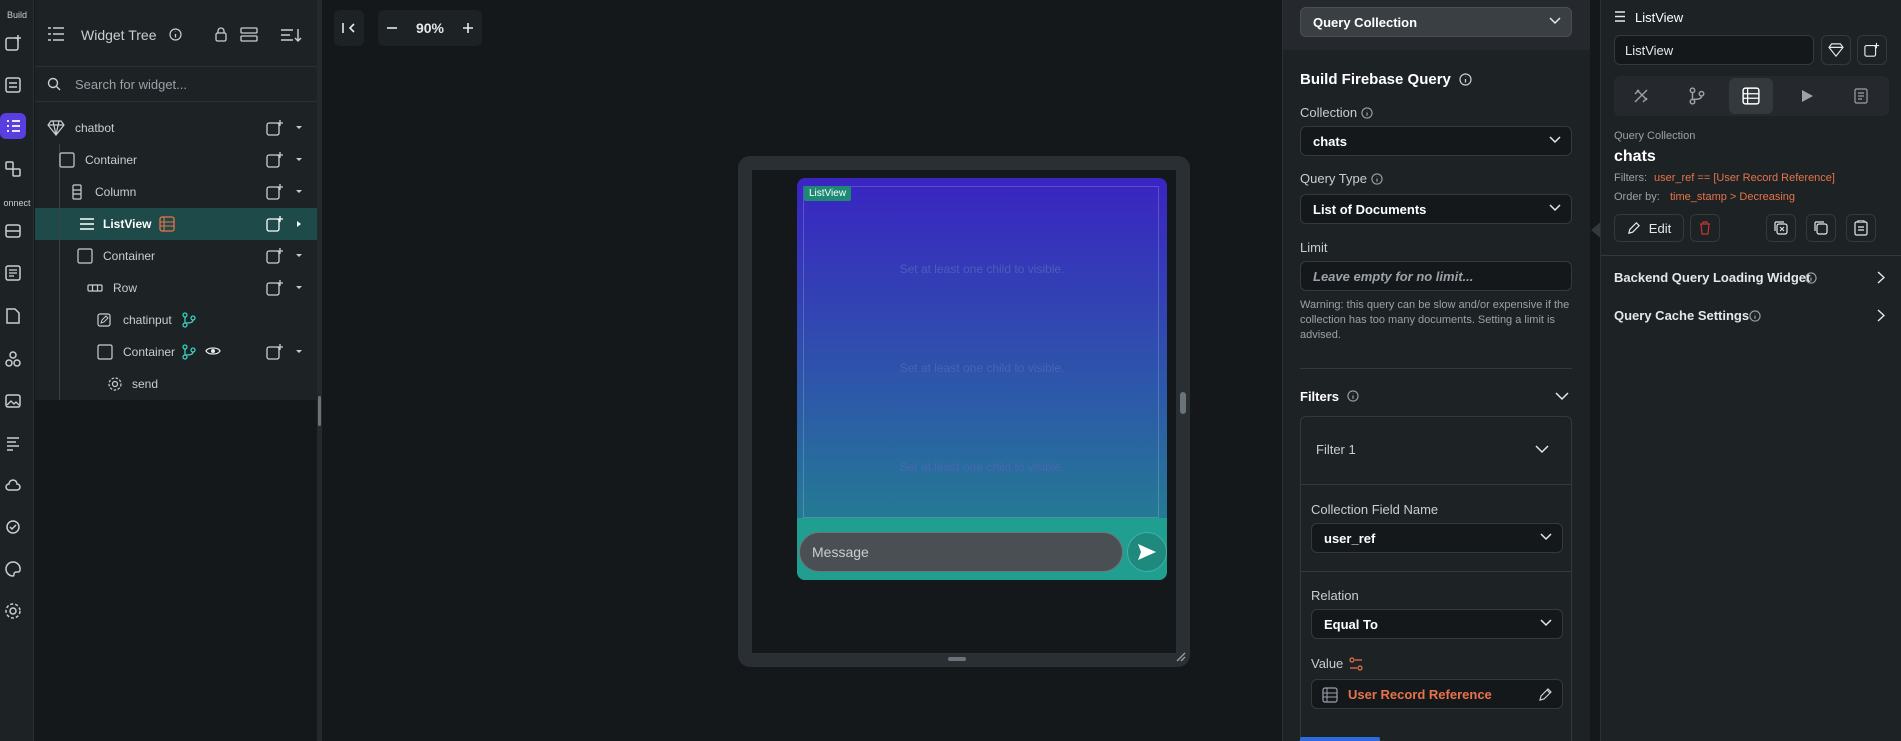 This screenshot has height=741, width=1901. I want to click on settings-rail-icon, so click(13, 611).